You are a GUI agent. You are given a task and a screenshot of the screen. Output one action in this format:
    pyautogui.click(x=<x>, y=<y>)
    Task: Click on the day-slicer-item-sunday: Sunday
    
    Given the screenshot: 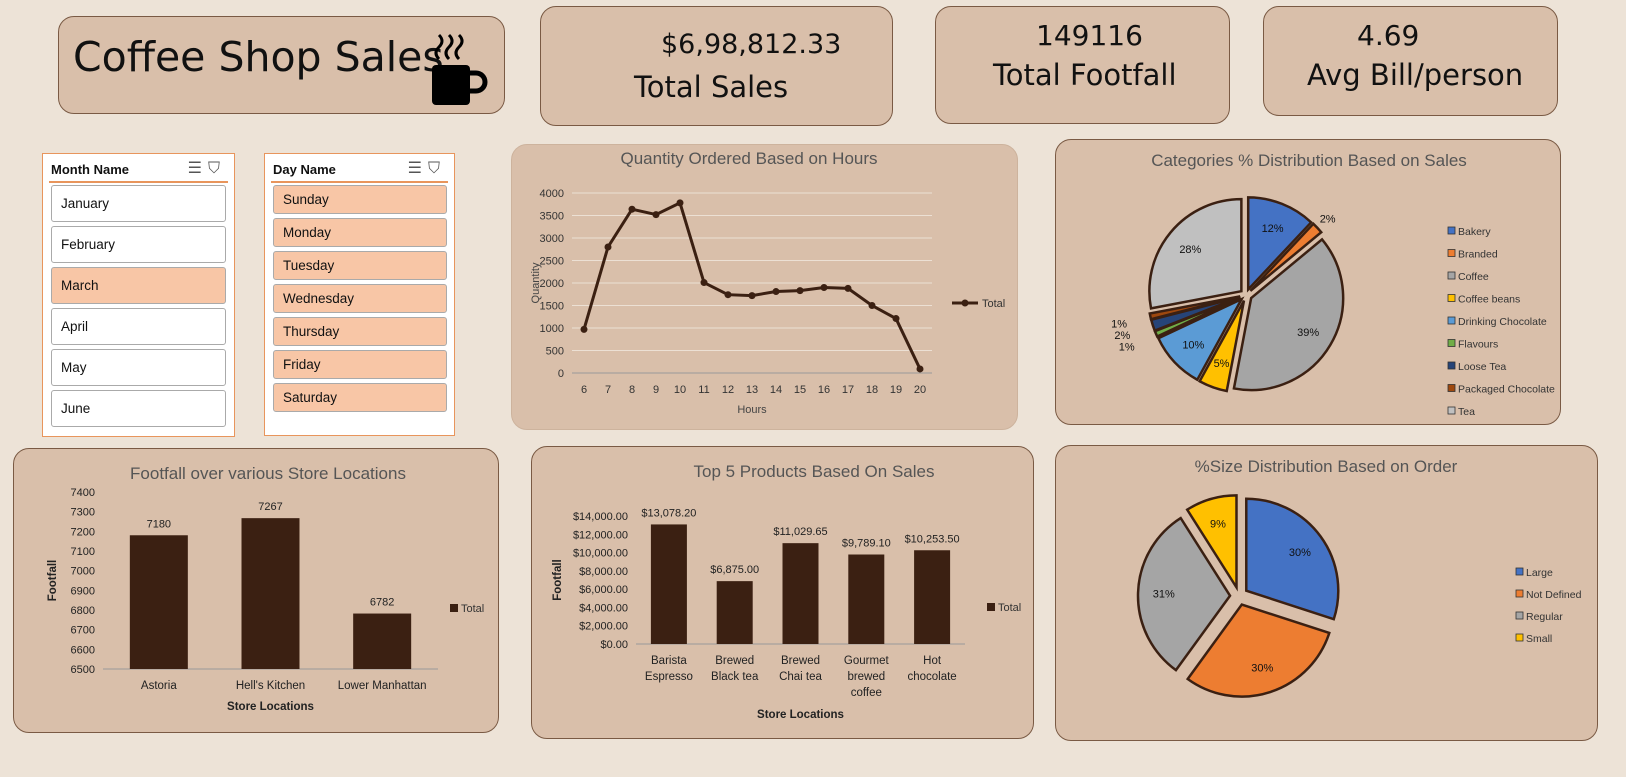 What is the action you would take?
    pyautogui.click(x=360, y=199)
    